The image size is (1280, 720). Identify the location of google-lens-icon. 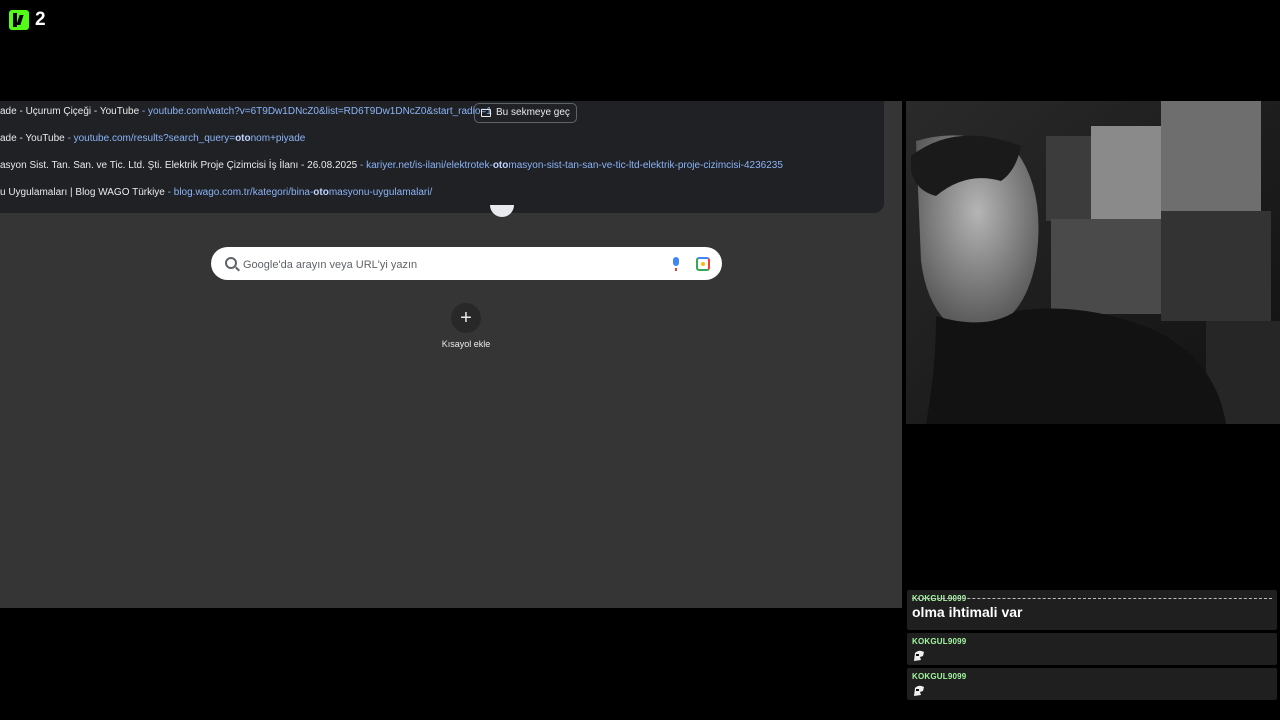
(703, 264).